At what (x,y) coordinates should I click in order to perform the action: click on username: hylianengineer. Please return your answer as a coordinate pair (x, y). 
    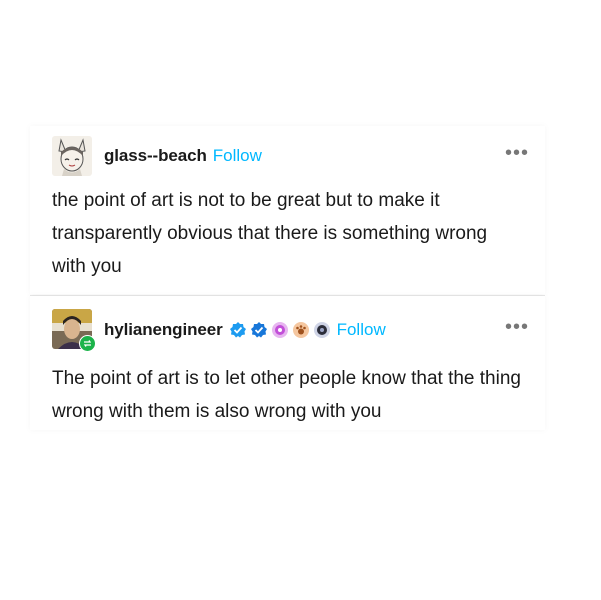
    Looking at the image, I should click on (163, 330).